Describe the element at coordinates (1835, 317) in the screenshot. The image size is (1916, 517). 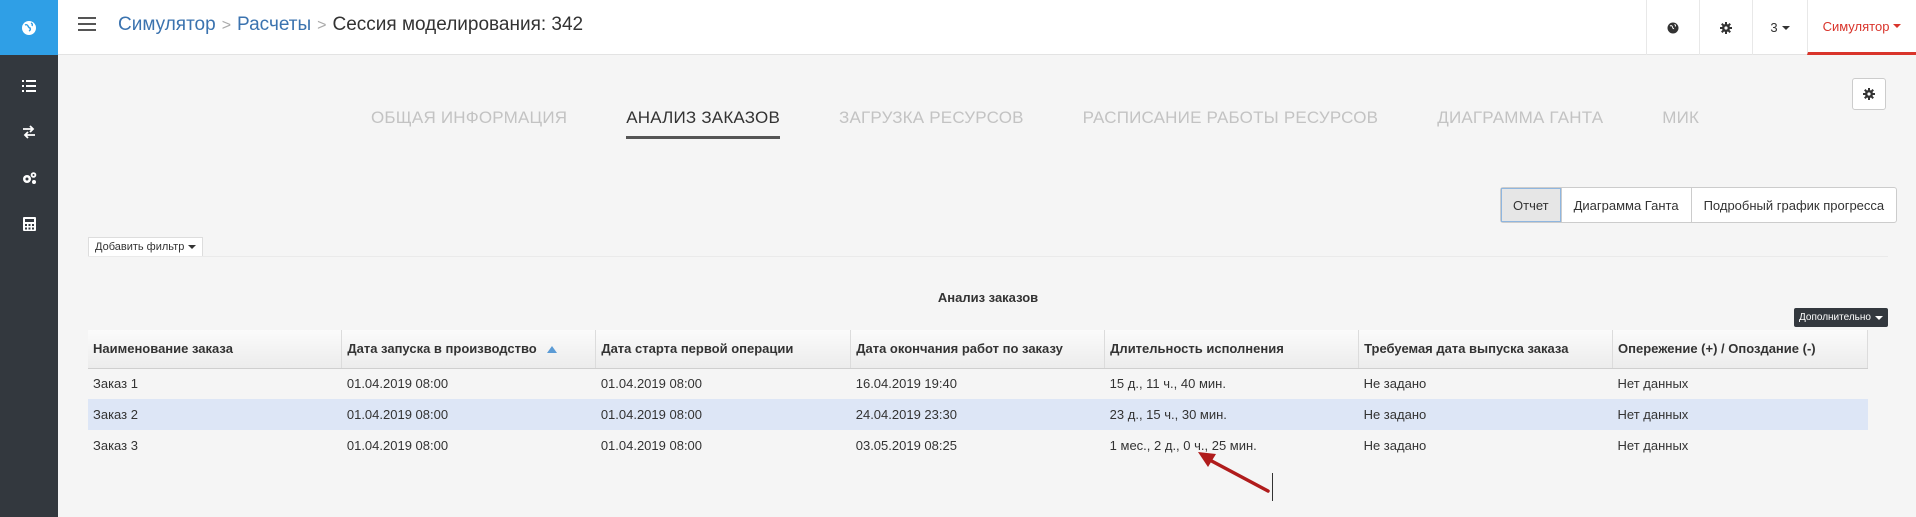
I see `more-options-label: Дополнительно` at that location.